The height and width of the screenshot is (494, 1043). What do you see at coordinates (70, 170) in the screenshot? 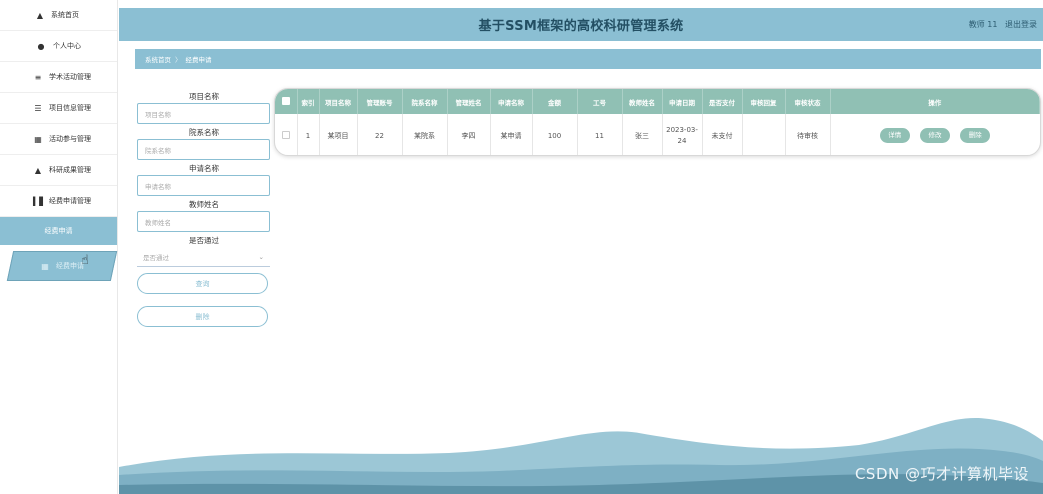
I see `sidebar-item-label: 科研成果管理` at bounding box center [70, 170].